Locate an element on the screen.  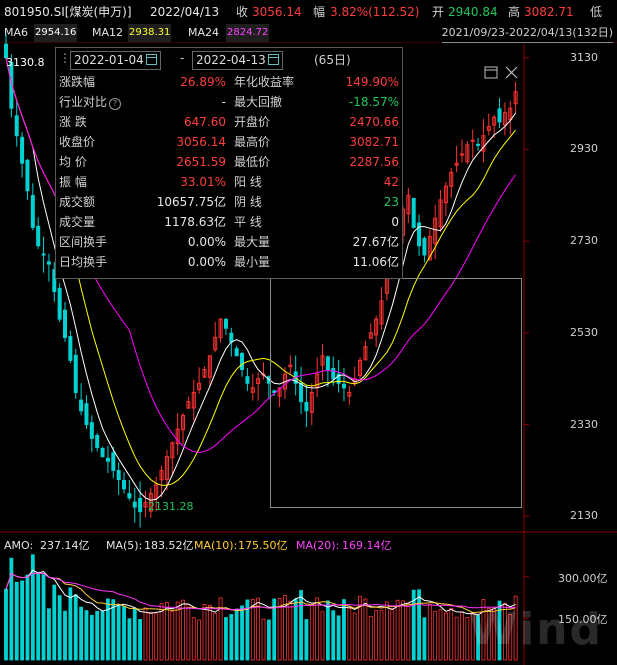
amo-ma5-value: 183.52亿 is located at coordinates (169, 545).